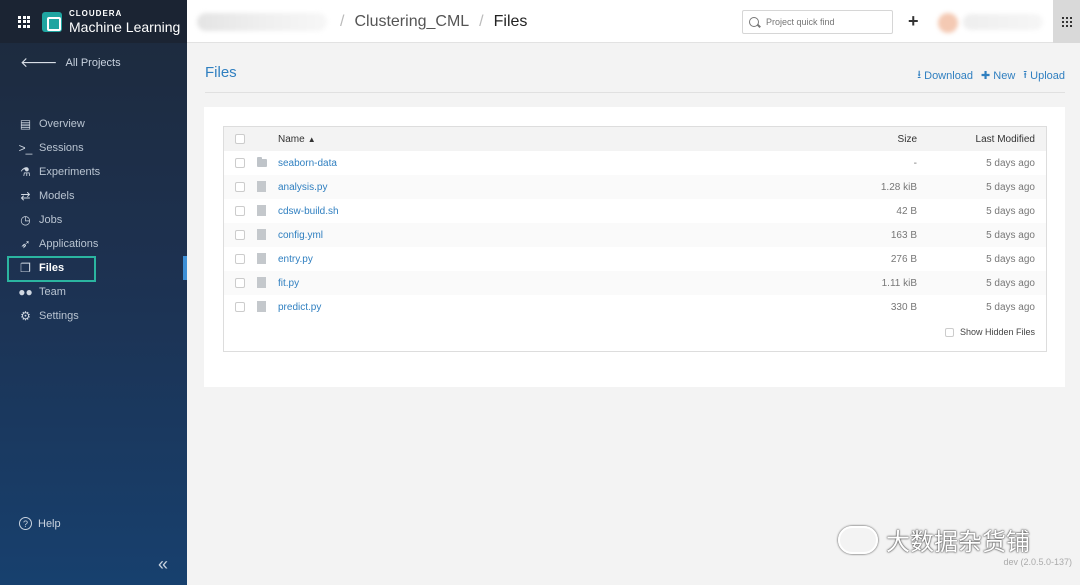 The image size is (1080, 585). Describe the element at coordinates (906, 211) in the screenshot. I see `file-size: 42 B` at that location.